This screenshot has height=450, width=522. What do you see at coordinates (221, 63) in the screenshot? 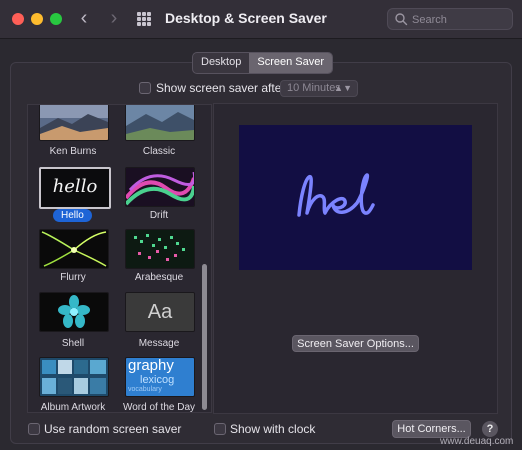
I see `tab-desktop: Desktop` at bounding box center [221, 63].